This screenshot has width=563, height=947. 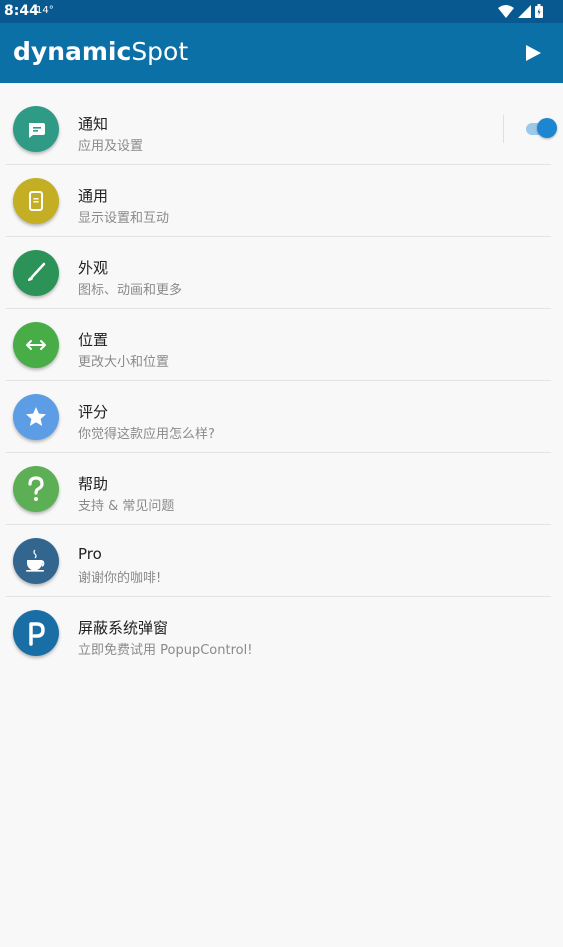 What do you see at coordinates (160, 51) in the screenshot?
I see `app-title-light: Spot` at bounding box center [160, 51].